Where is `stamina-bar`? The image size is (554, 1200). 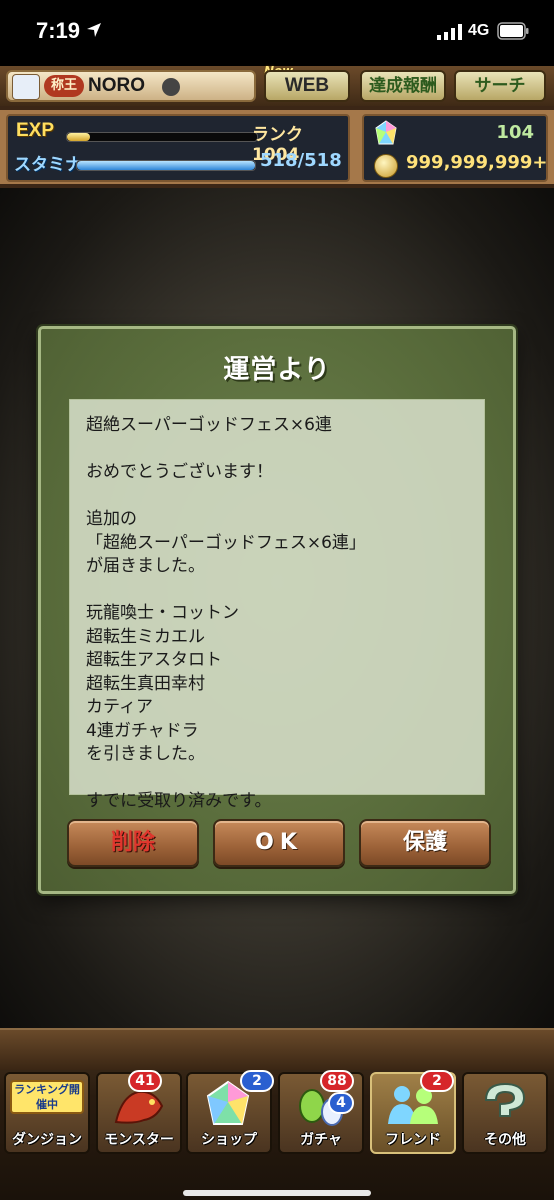 stamina-bar is located at coordinates (166, 165).